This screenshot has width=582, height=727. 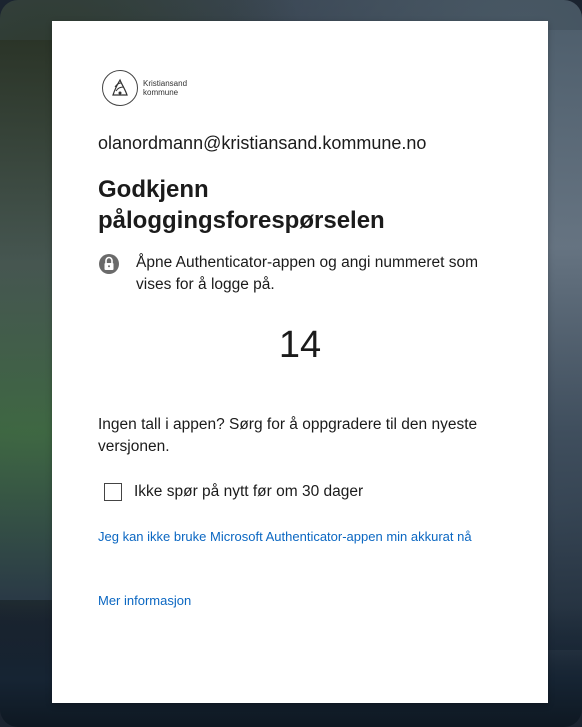 I want to click on remember-checkbox, so click(x=113, y=492).